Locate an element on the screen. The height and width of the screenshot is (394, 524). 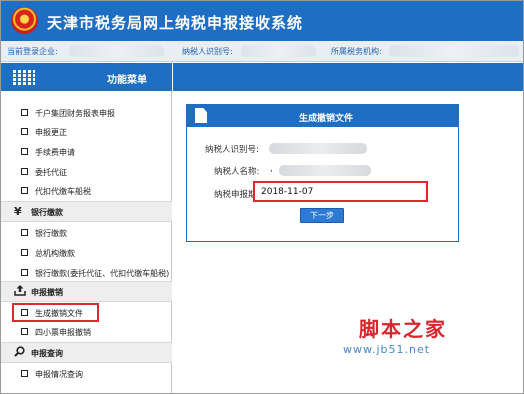
menu-item-label: 四小票申报撤销 is located at coordinates (63, 332).